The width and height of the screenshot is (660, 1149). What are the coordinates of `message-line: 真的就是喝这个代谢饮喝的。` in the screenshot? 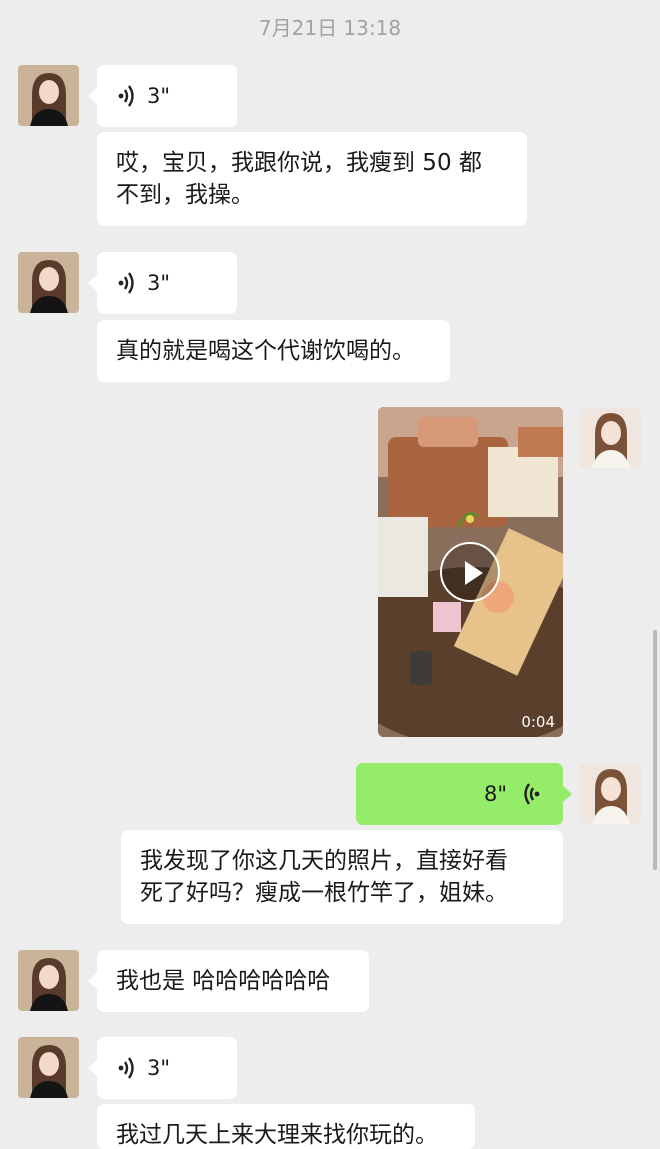 It's located at (265, 351).